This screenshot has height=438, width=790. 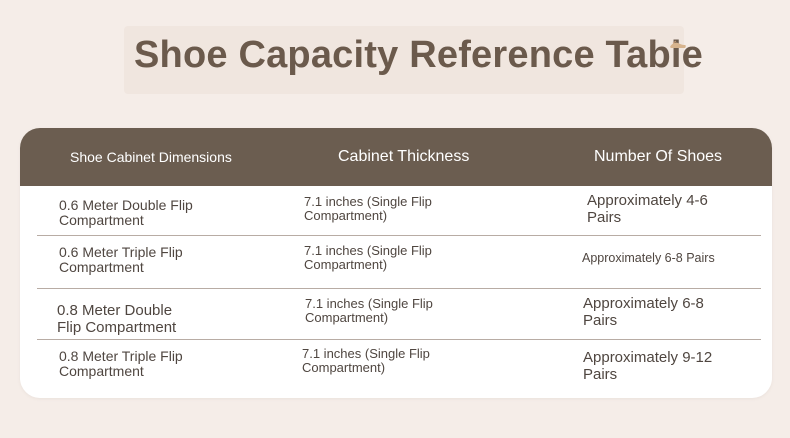 What do you see at coordinates (658, 156) in the screenshot?
I see `header-shoe-count: Number Of Shoes` at bounding box center [658, 156].